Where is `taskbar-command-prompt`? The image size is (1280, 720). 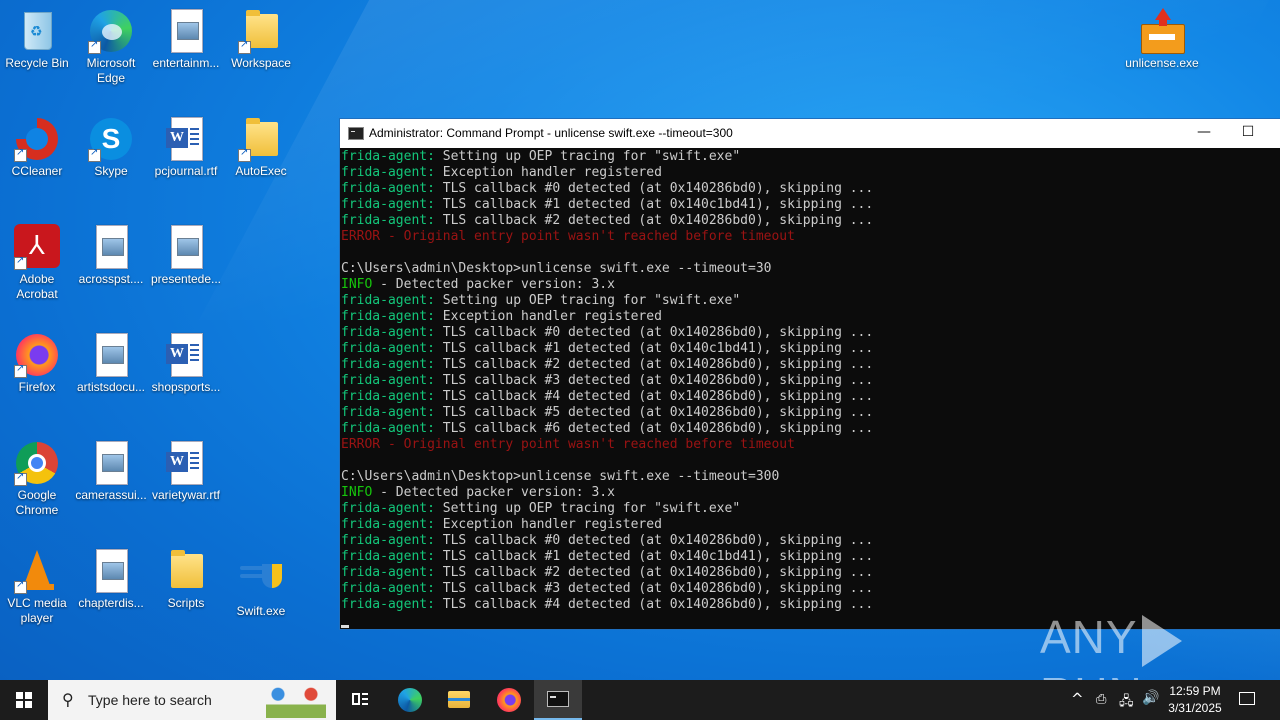
taskbar-command-prompt is located at coordinates (558, 700).